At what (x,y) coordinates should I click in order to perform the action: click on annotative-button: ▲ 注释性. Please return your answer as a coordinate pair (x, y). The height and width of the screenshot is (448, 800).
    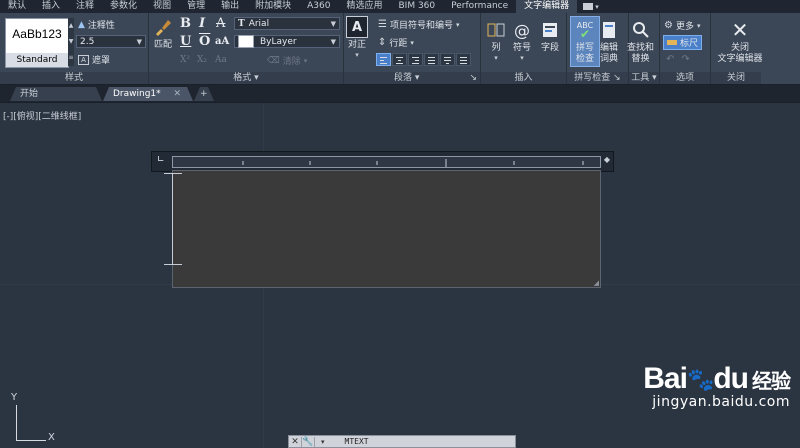
    Looking at the image, I should click on (96, 25).